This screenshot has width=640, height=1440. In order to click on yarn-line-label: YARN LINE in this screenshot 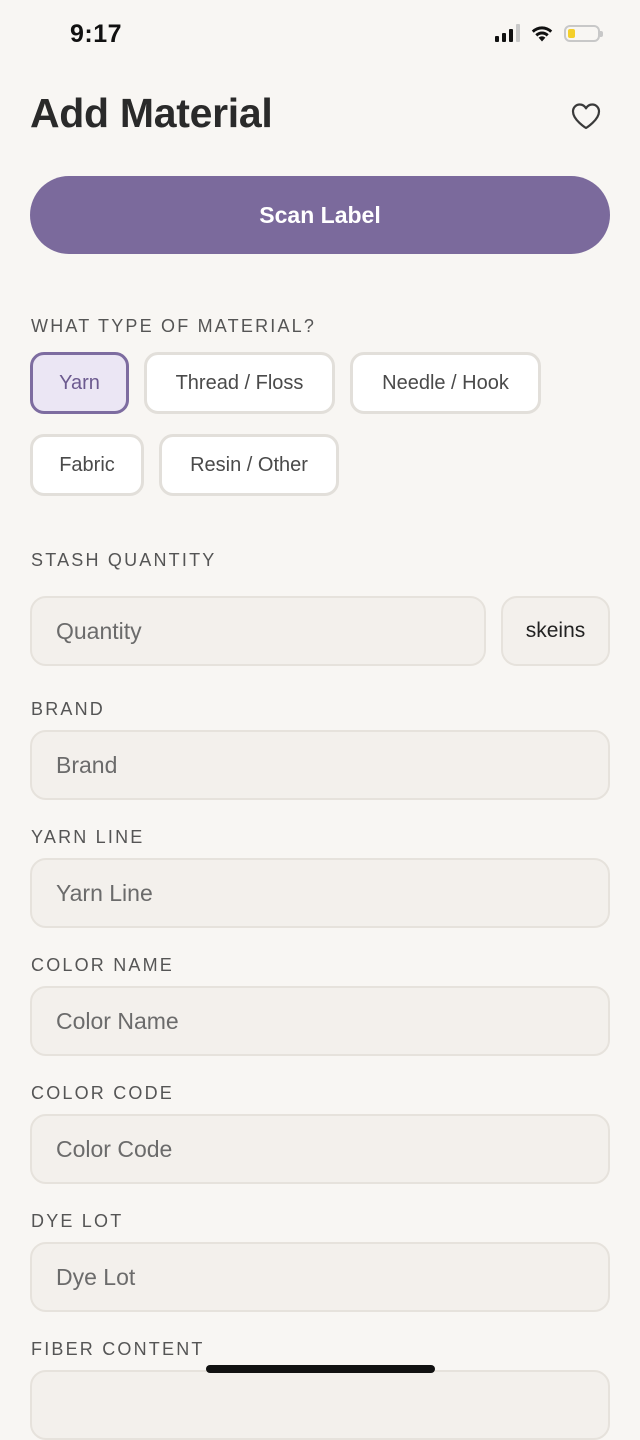, I will do `click(88, 837)`.